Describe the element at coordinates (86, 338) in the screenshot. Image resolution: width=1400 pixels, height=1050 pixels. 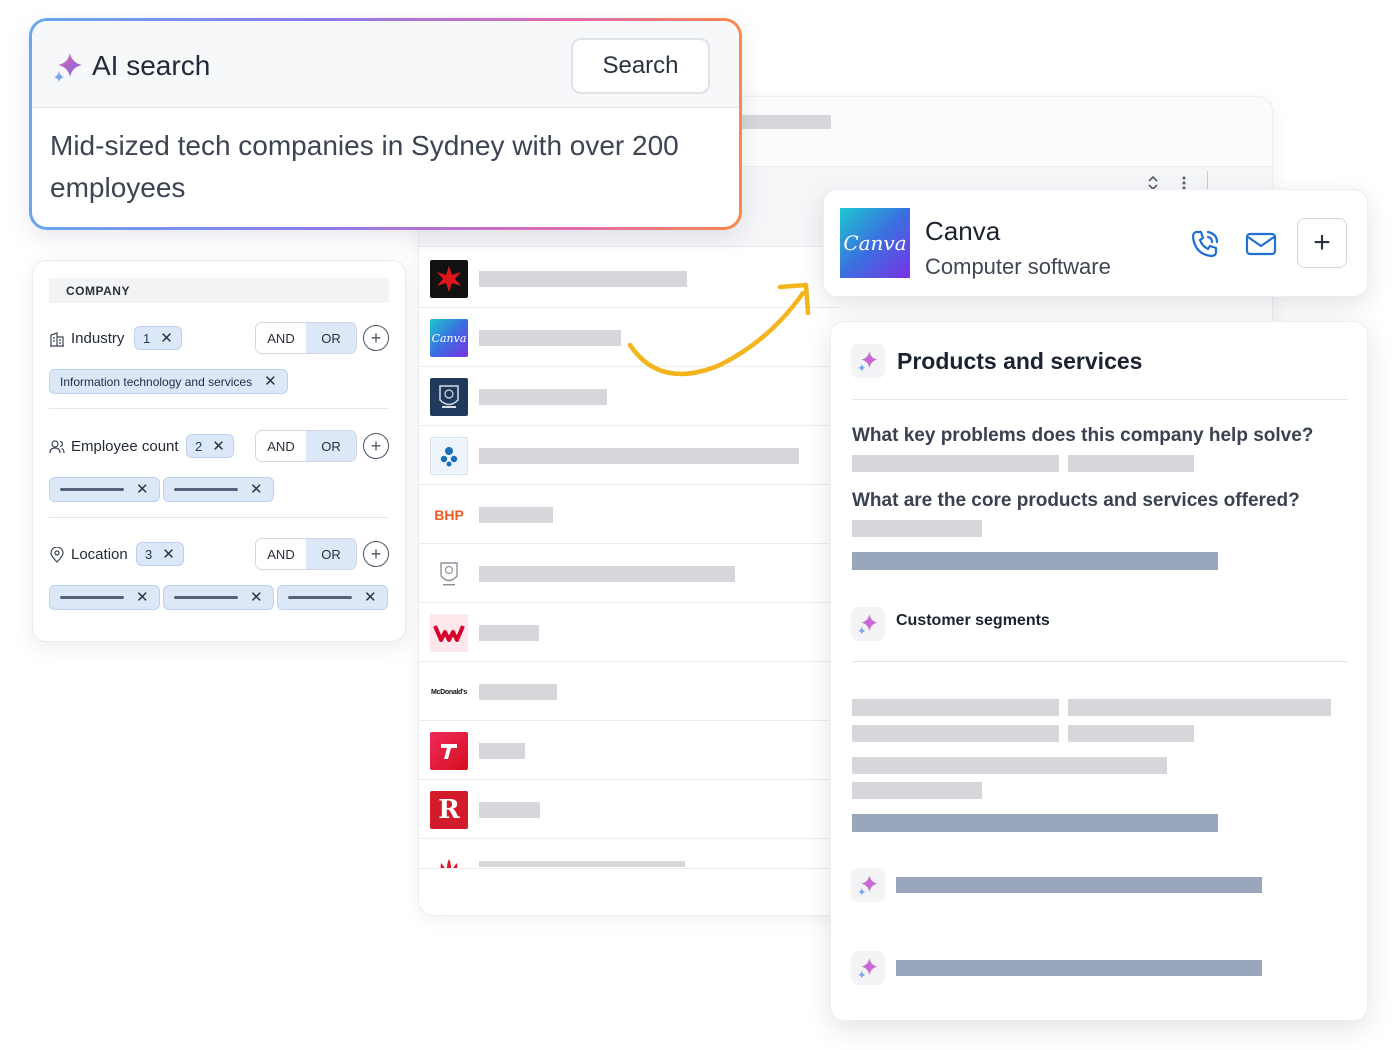
I see `industry-filter-label: Industry` at that location.